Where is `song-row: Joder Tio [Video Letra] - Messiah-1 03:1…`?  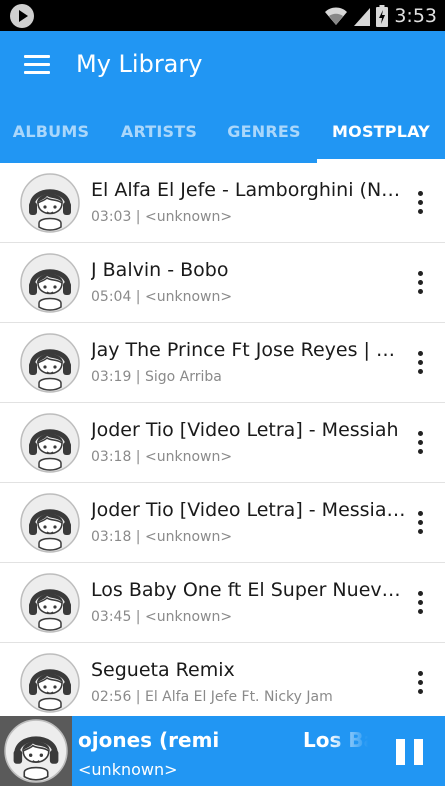
song-row: Joder Tio [Video Letra] - Messiah-1 03:1… is located at coordinates (222, 523).